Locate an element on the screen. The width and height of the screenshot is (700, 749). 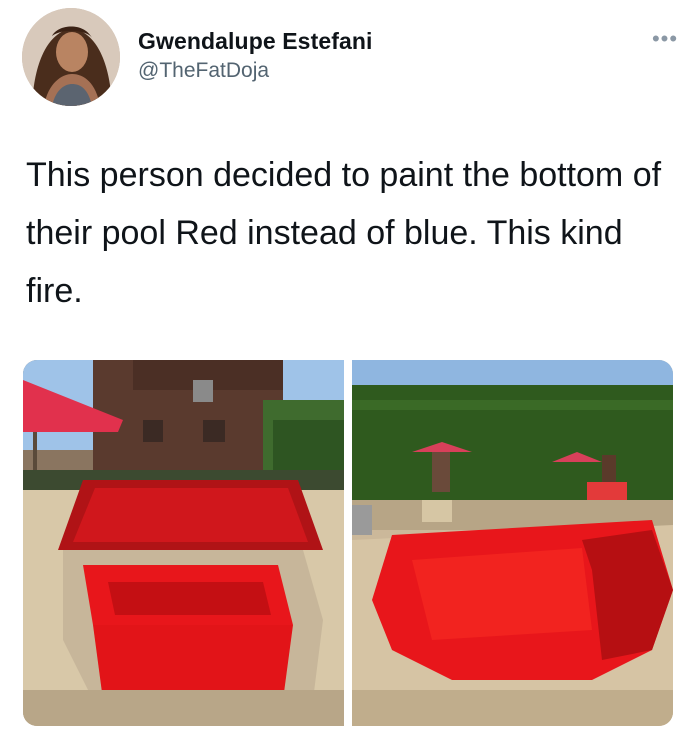
author-block: Gwendalupe Estefani @TheFatDoja is located at coordinates (255, 55).